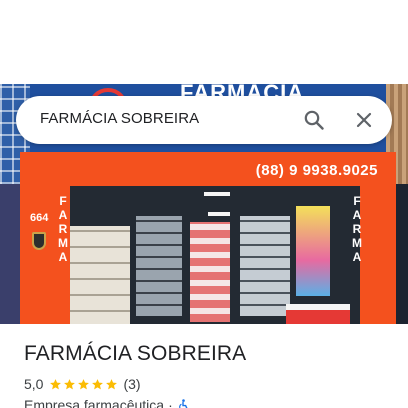 The image size is (408, 408). I want to click on house-number: 664, so click(39, 218).